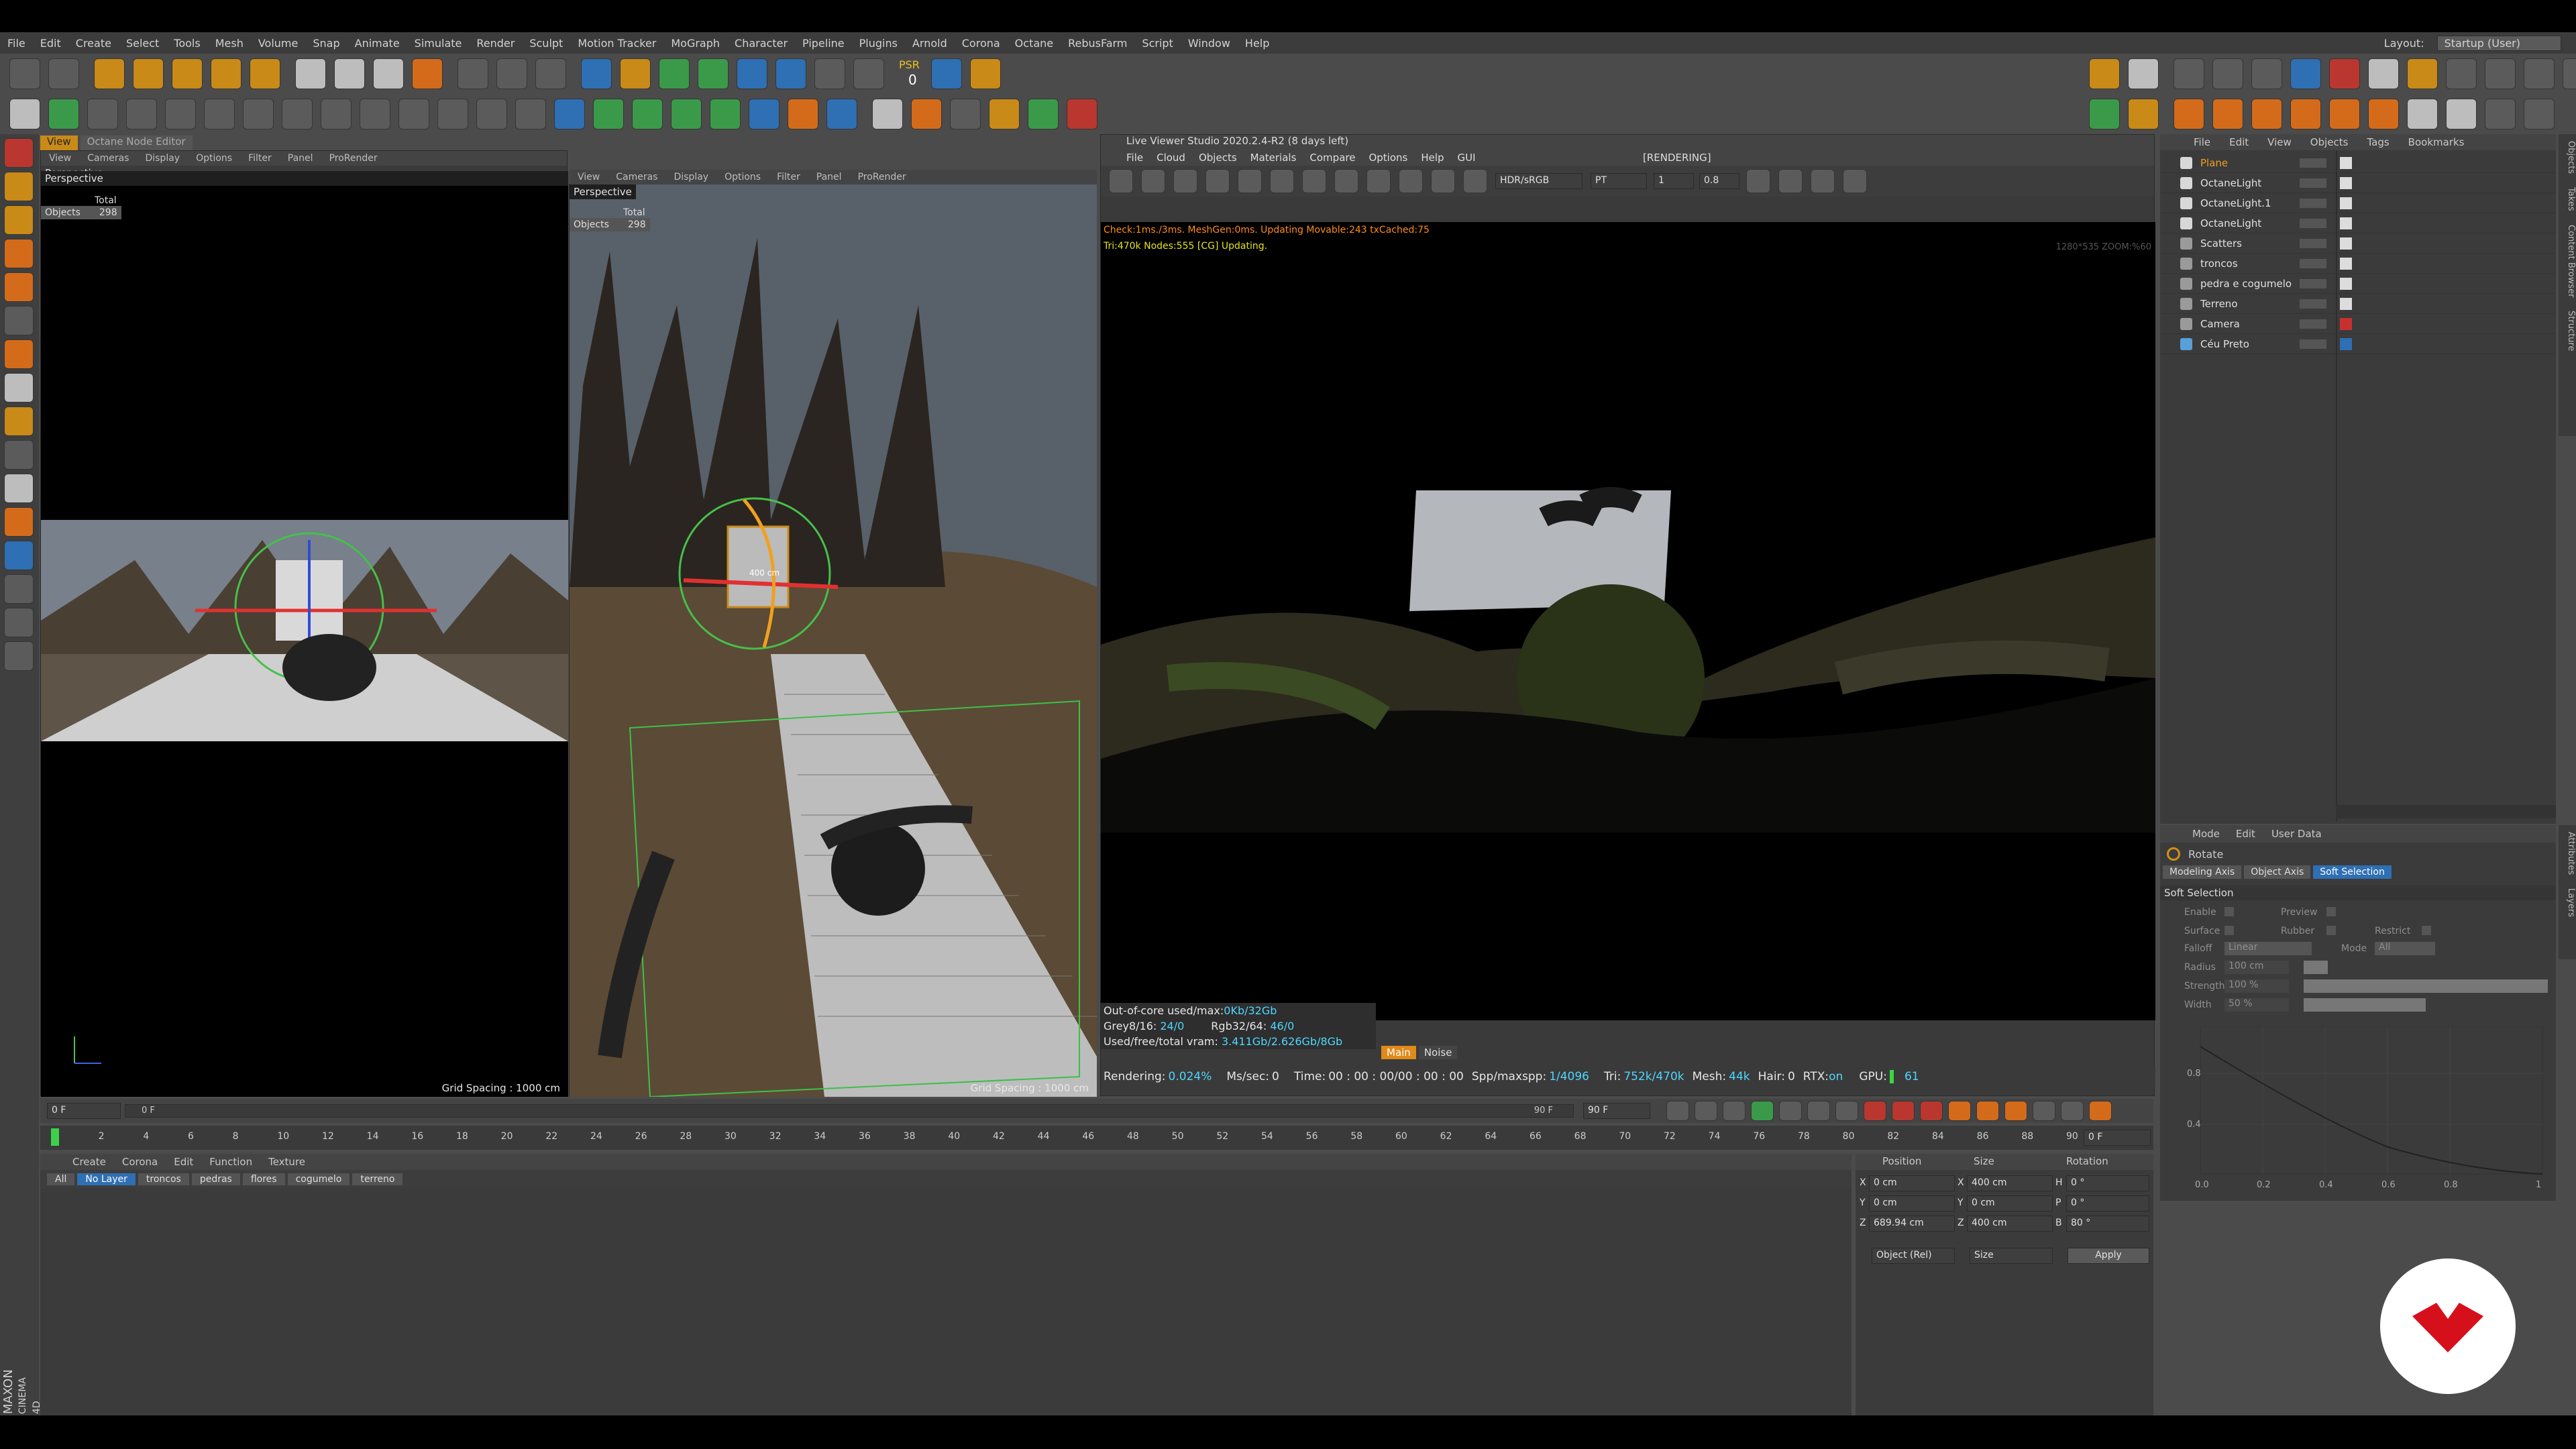 This screenshot has width=2576, height=1449. I want to click on octane-circle-icon, so click(2143, 73).